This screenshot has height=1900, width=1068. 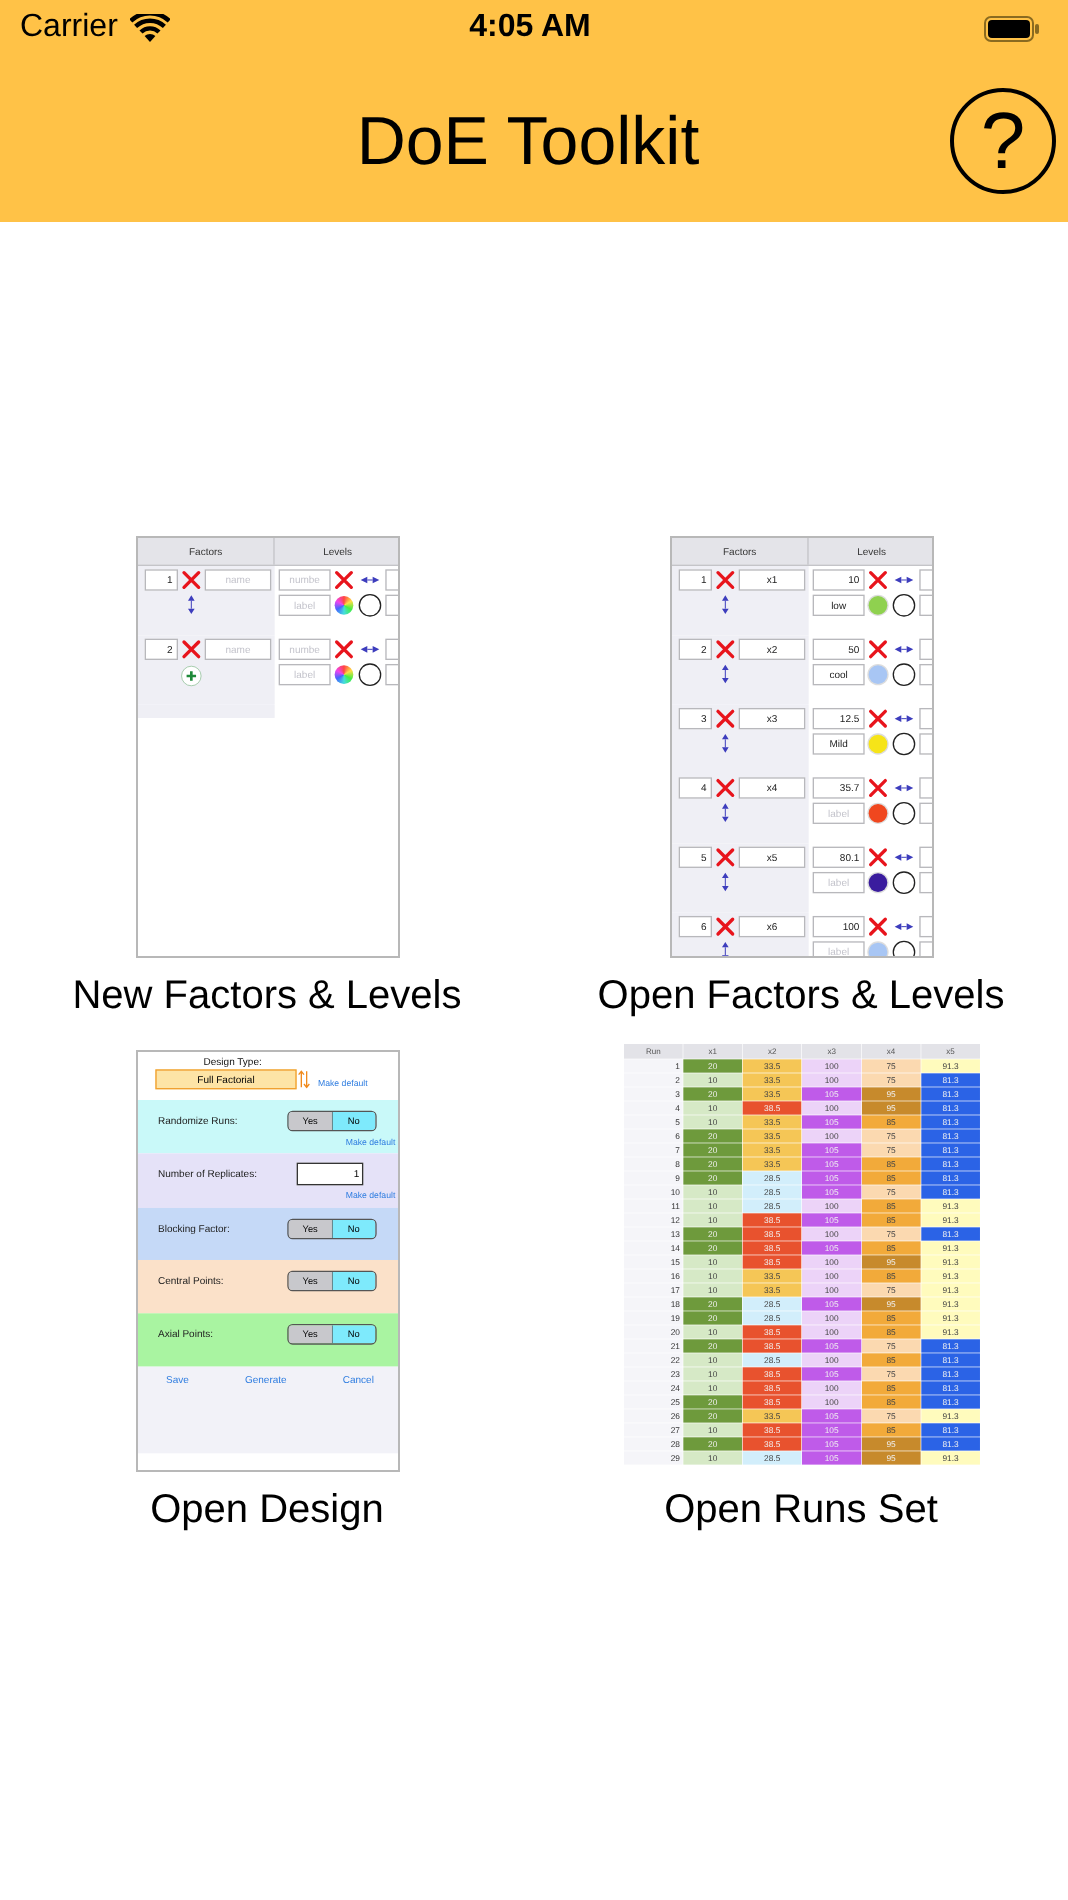 What do you see at coordinates (267, 997) in the screenshot?
I see `tile-caption: New Factors & Levels` at bounding box center [267, 997].